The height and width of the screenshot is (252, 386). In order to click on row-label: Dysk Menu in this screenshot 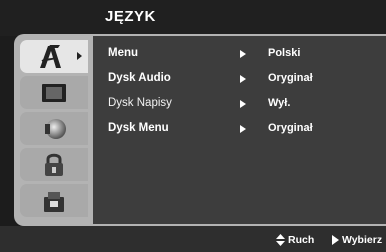, I will do `click(138, 128)`.